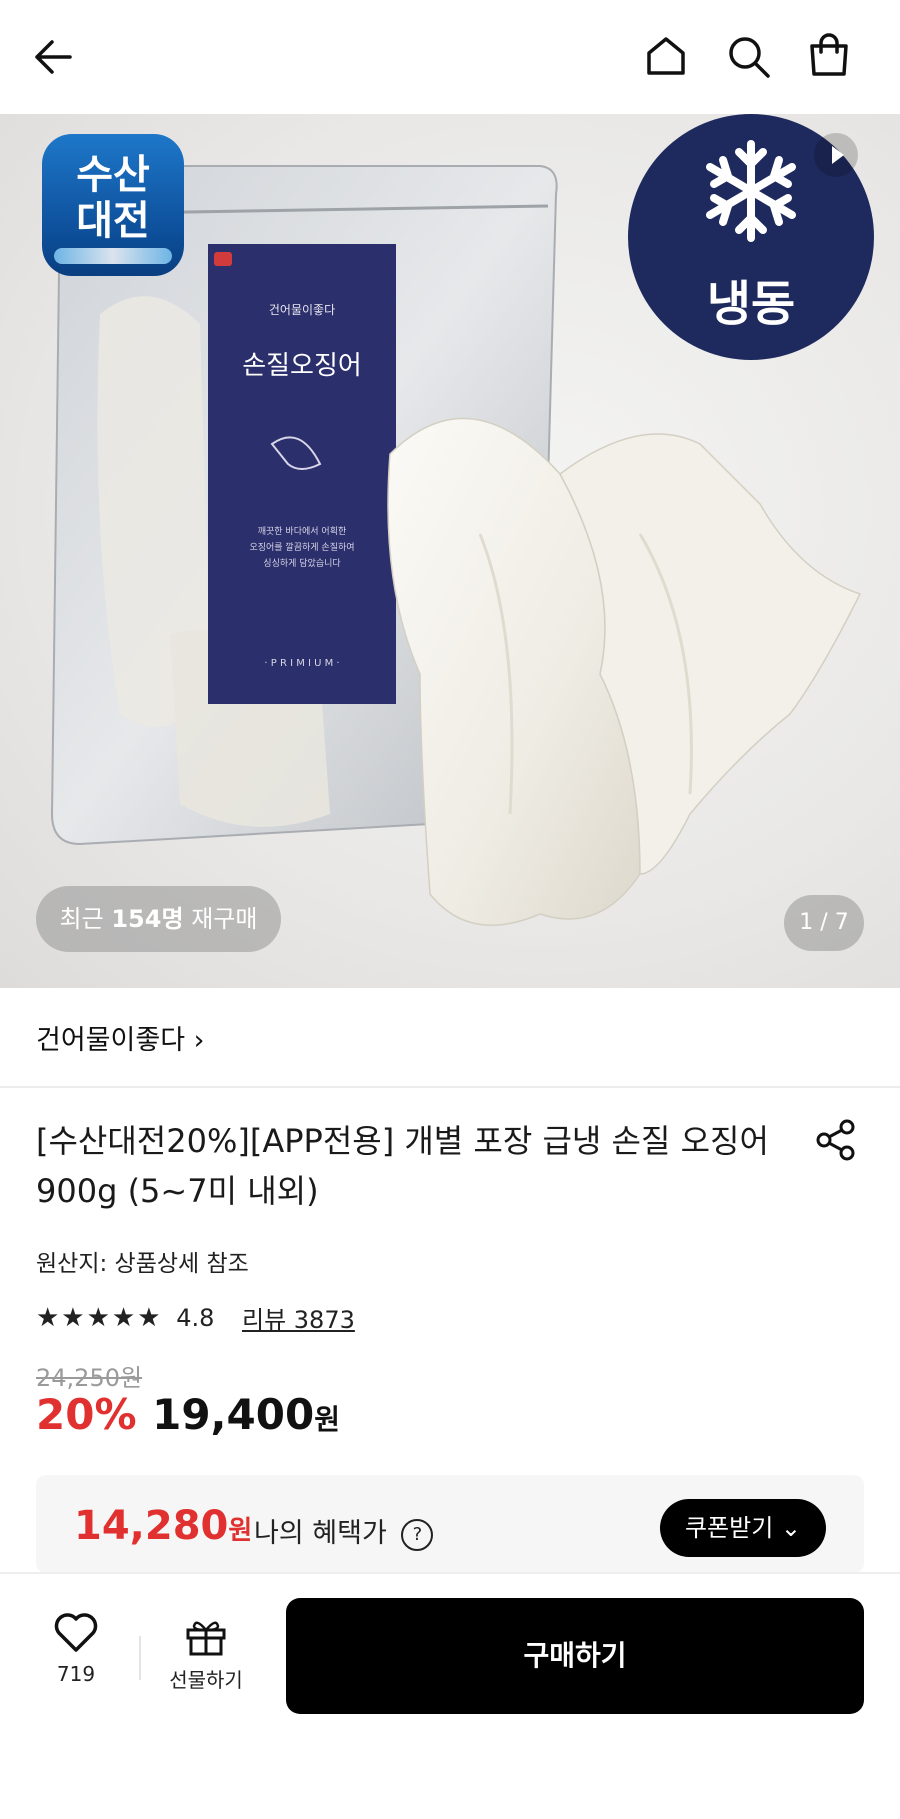 The image size is (900, 1819). Describe the element at coordinates (751, 304) in the screenshot. I see `frozen-label: 냉동` at that location.